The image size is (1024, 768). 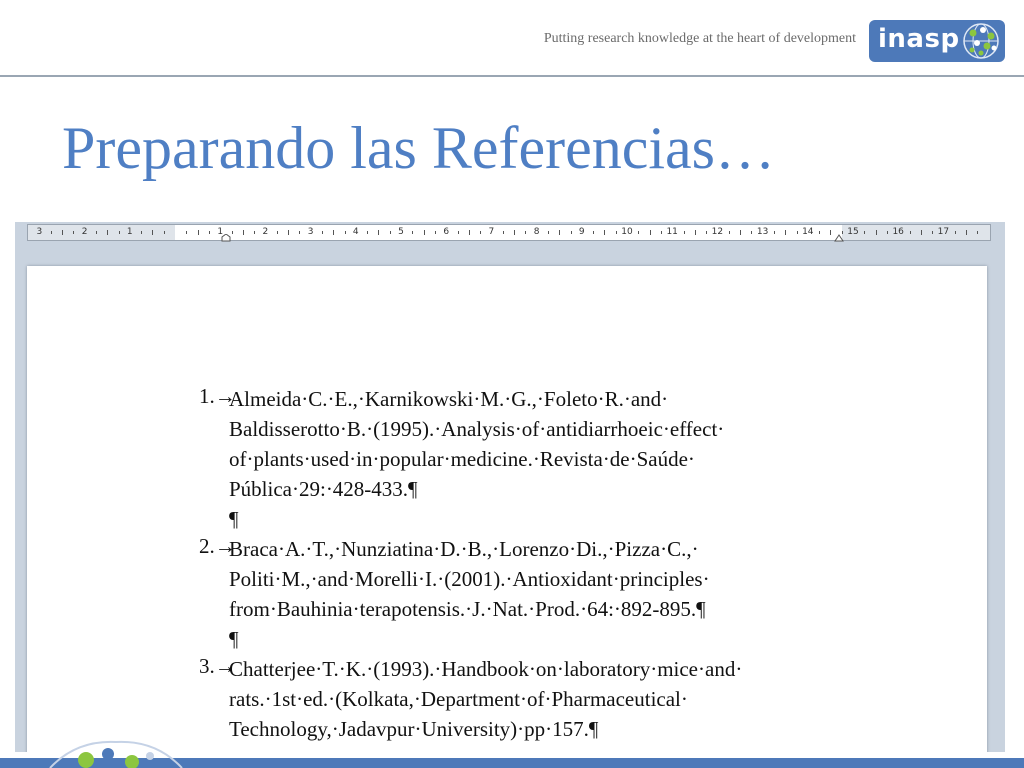 What do you see at coordinates (581, 232) in the screenshot?
I see `ruler-label: 9` at bounding box center [581, 232].